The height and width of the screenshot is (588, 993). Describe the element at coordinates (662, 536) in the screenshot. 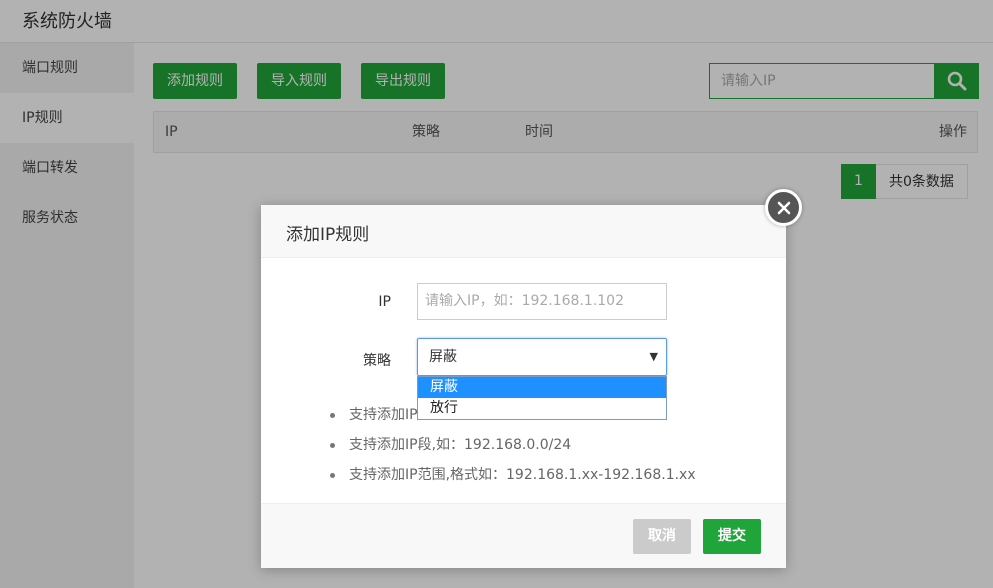

I see `cancel-button: 取消` at that location.